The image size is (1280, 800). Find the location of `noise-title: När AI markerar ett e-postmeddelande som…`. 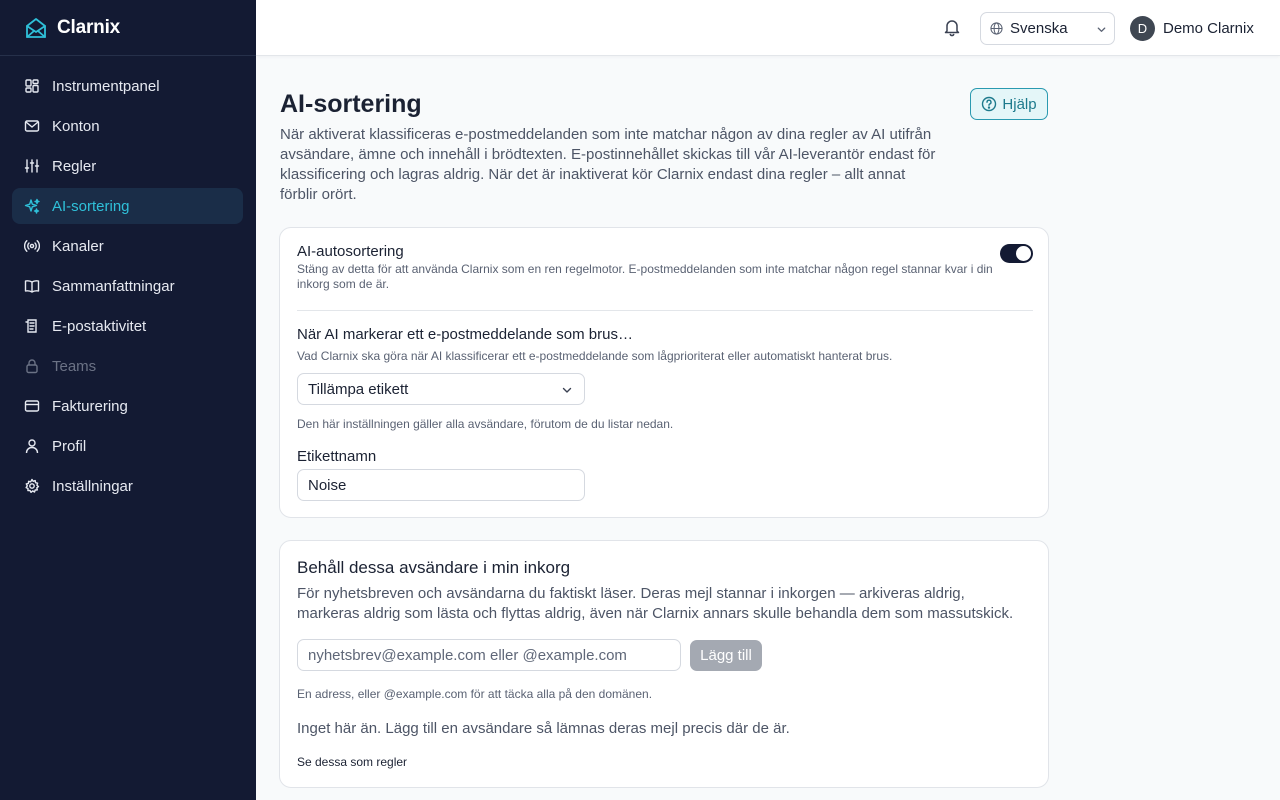

noise-title: När AI markerar ett e-postmeddelande som… is located at coordinates (465, 334).